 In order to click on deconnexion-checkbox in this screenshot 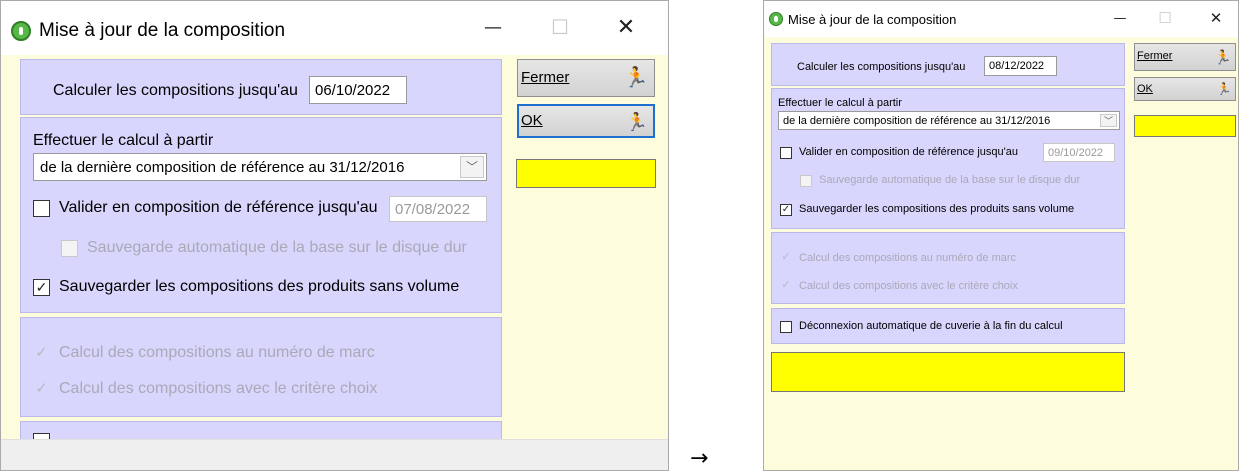, I will do `click(786, 327)`.